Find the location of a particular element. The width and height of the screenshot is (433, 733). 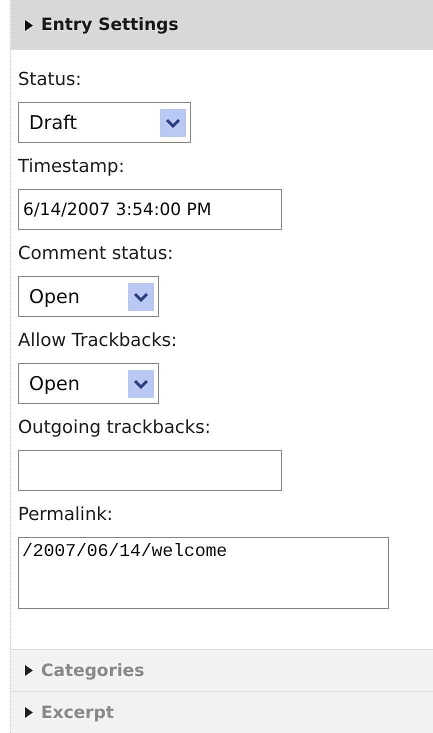

section-header: Entry Settings is located at coordinates (222, 25).